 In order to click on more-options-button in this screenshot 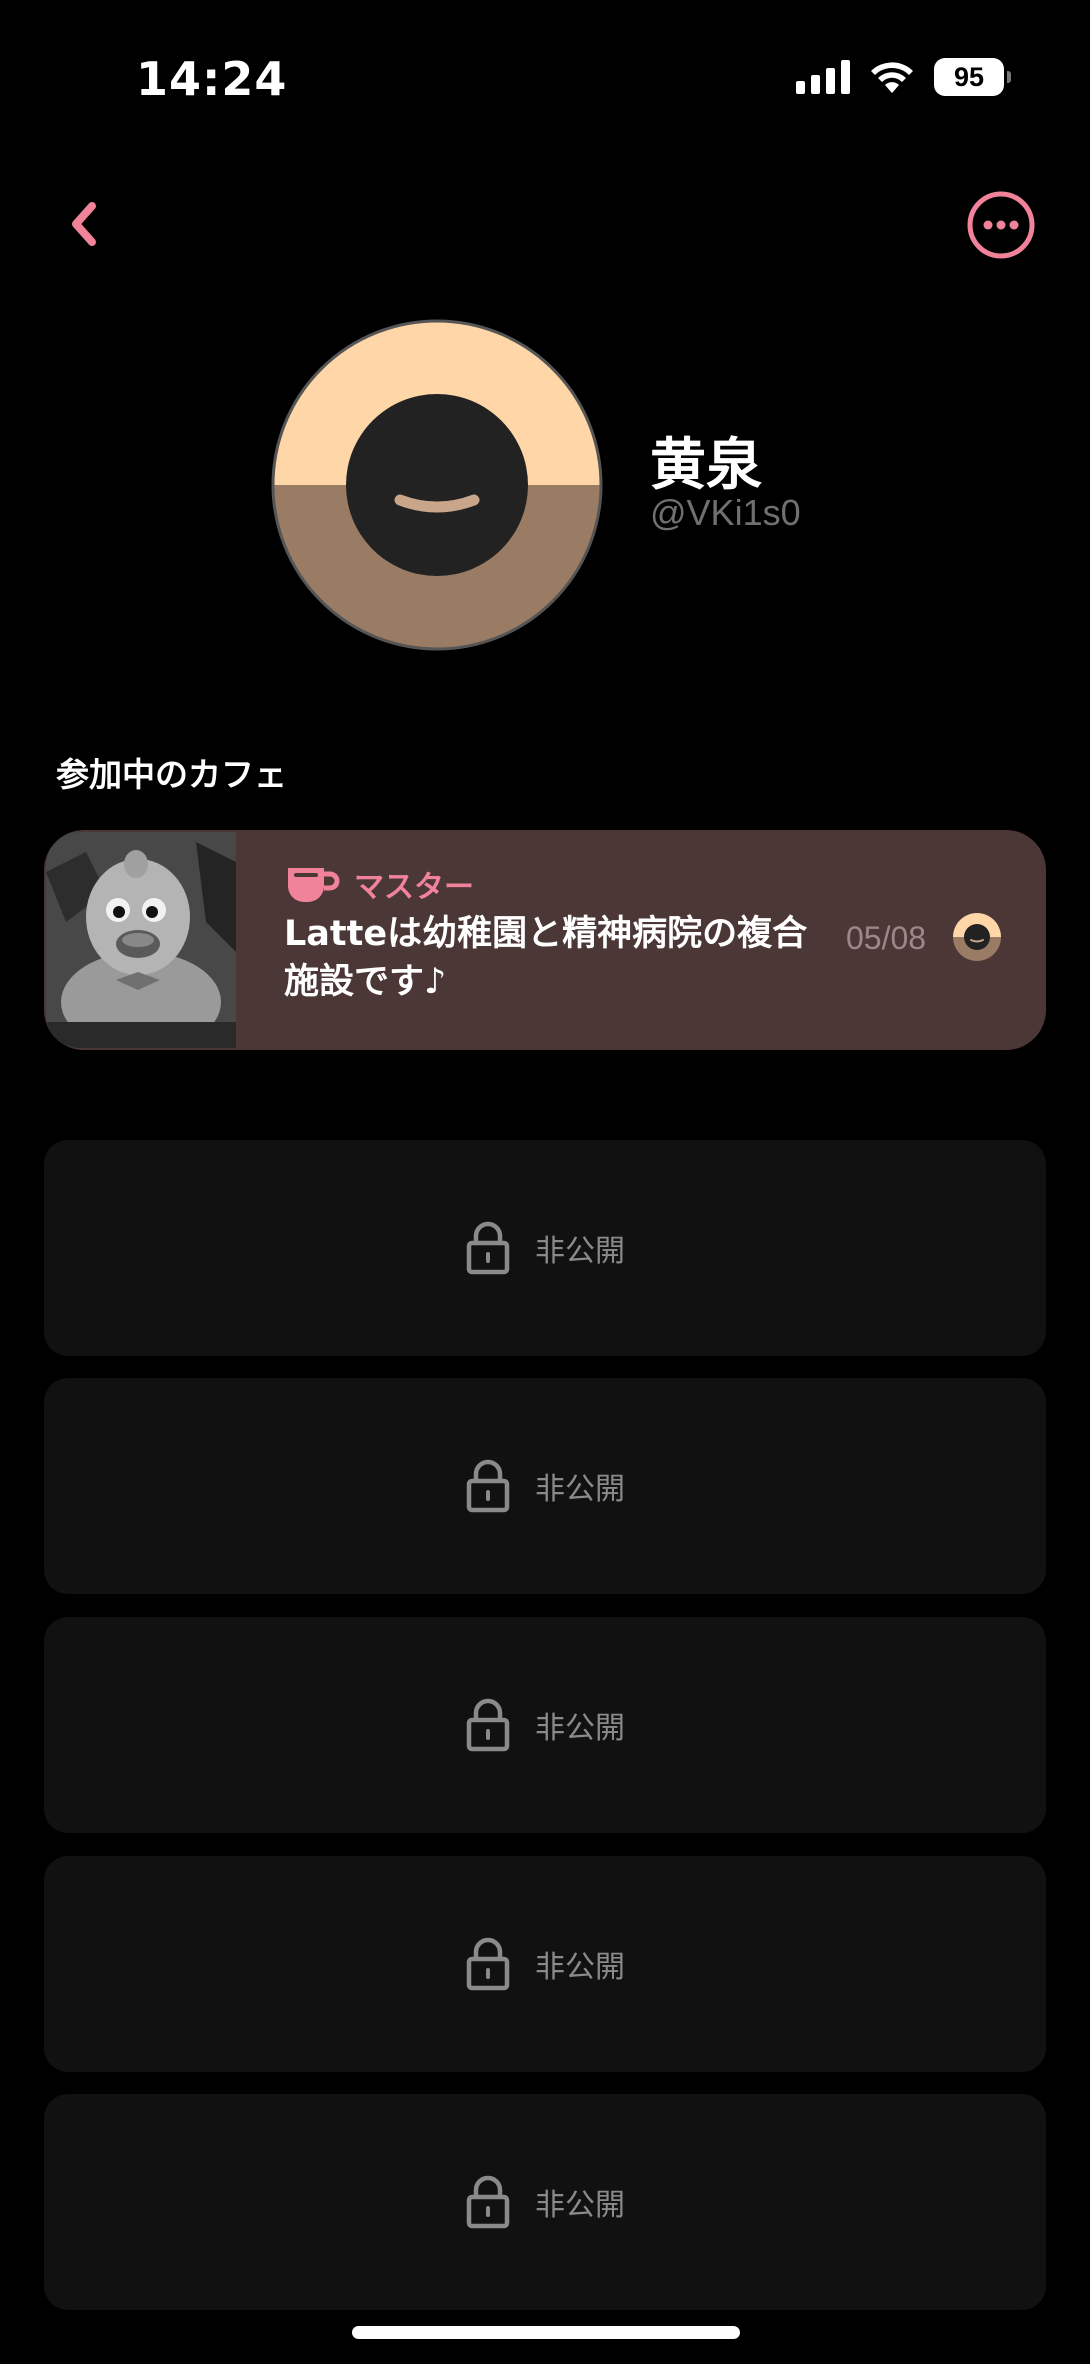, I will do `click(1001, 225)`.